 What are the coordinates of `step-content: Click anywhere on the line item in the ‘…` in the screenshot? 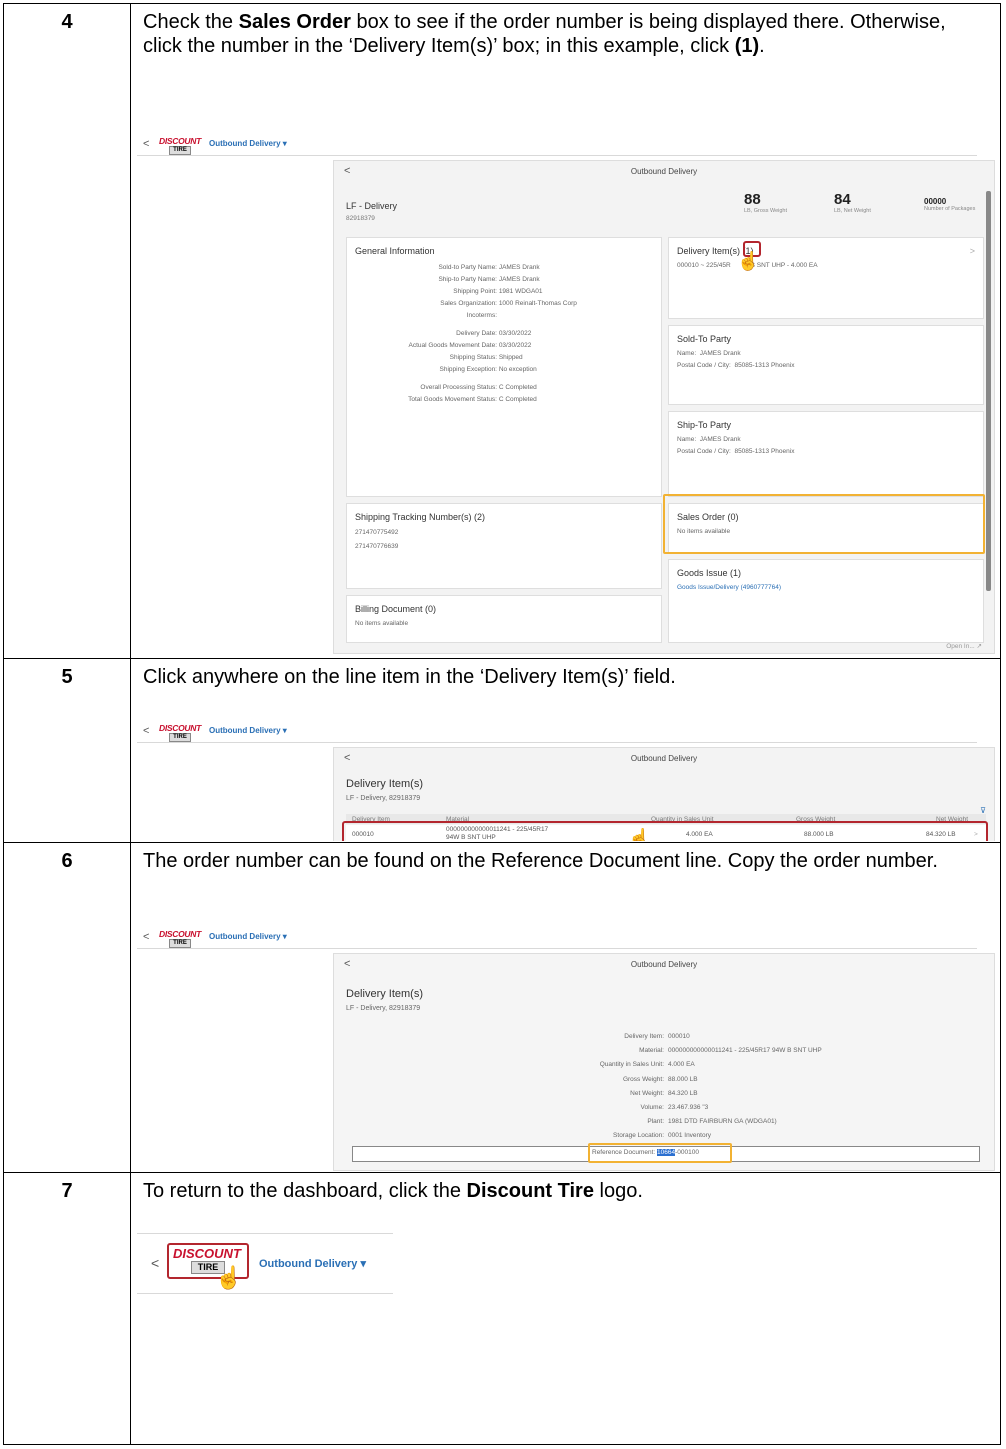 It's located at (565, 750).